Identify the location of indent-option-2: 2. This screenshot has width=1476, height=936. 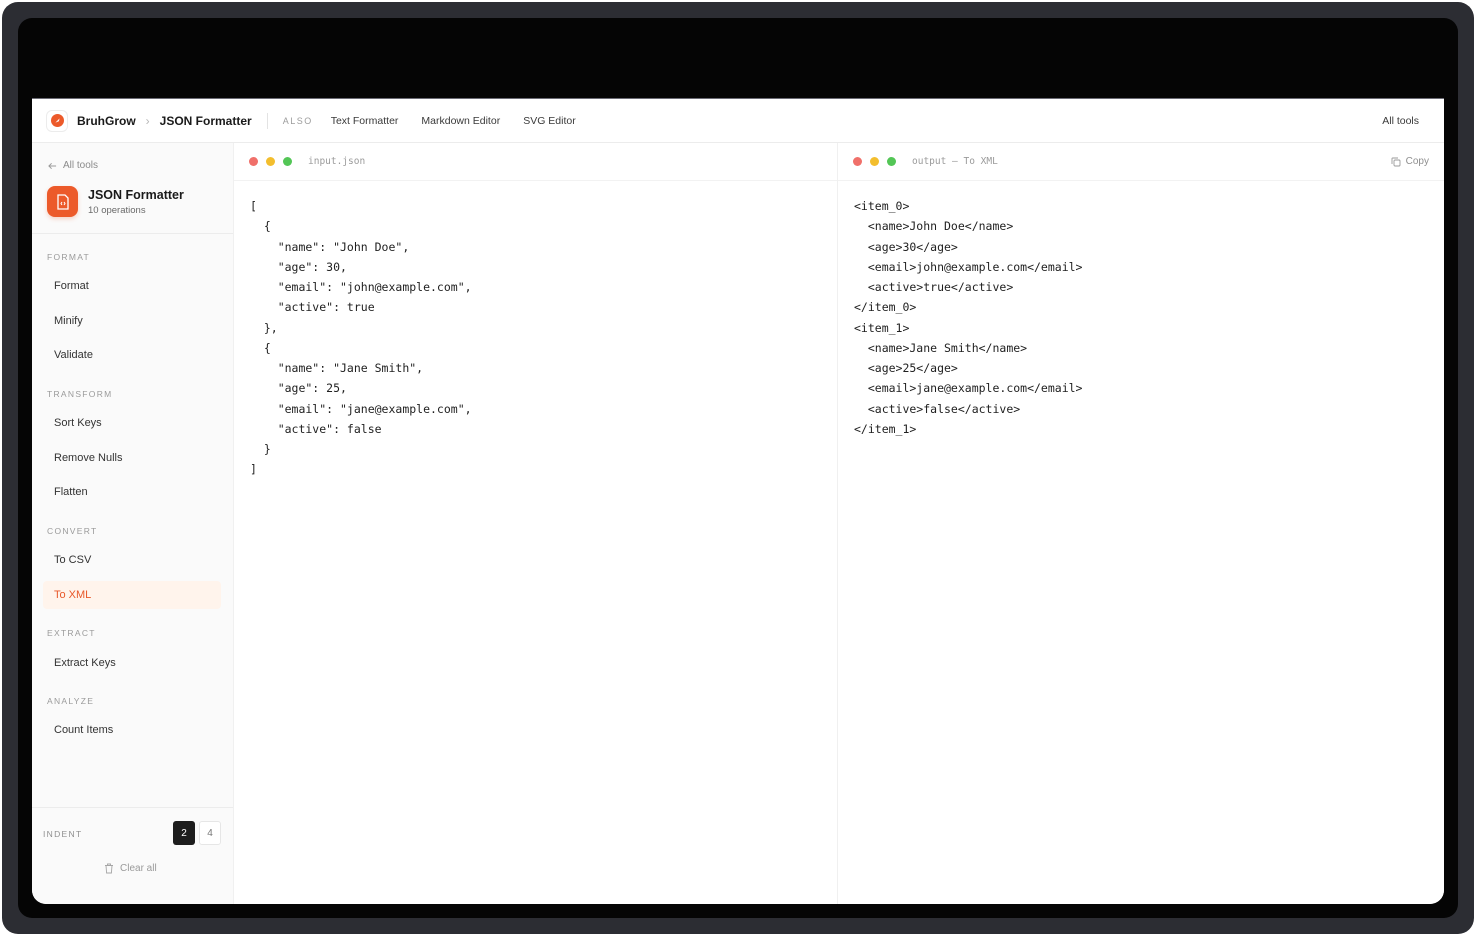
(184, 833).